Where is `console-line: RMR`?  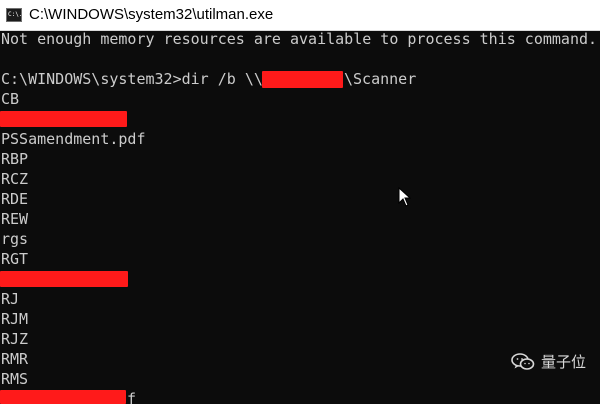
console-line: RMR is located at coordinates (15, 359).